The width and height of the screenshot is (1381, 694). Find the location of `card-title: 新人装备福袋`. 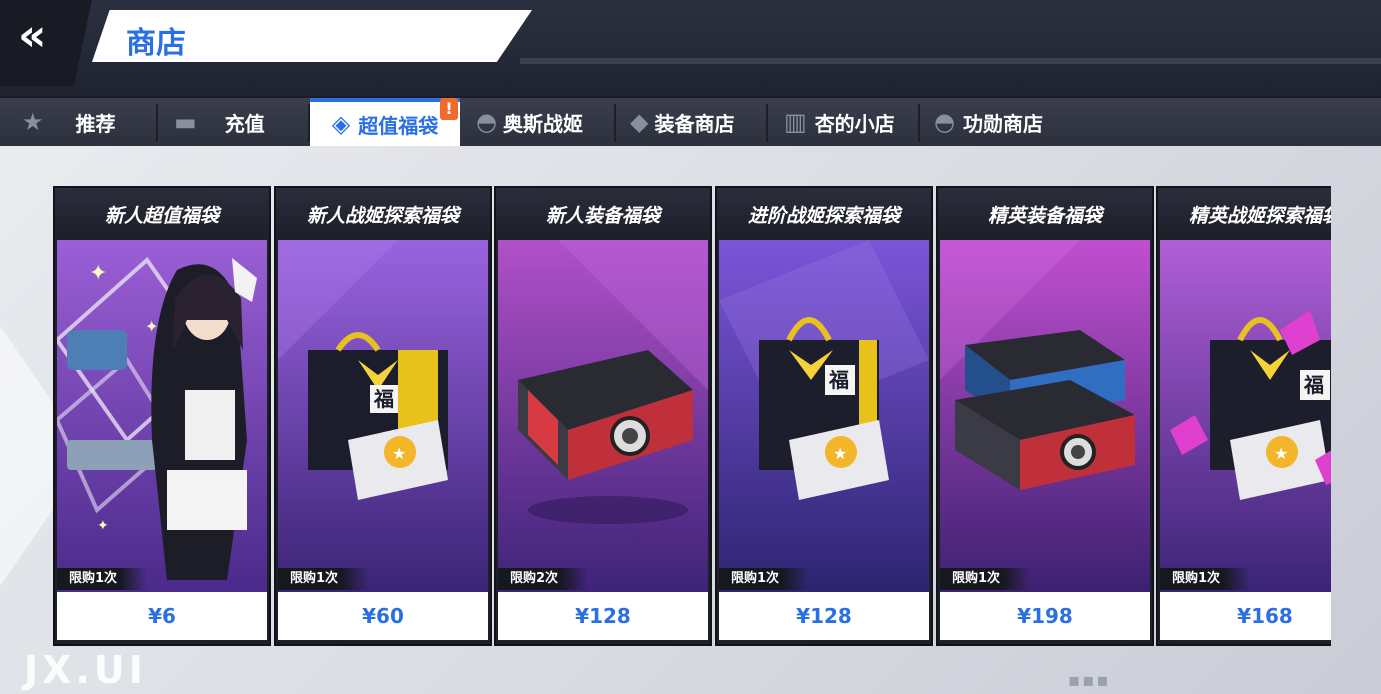

card-title: 新人装备福袋 is located at coordinates (603, 214).